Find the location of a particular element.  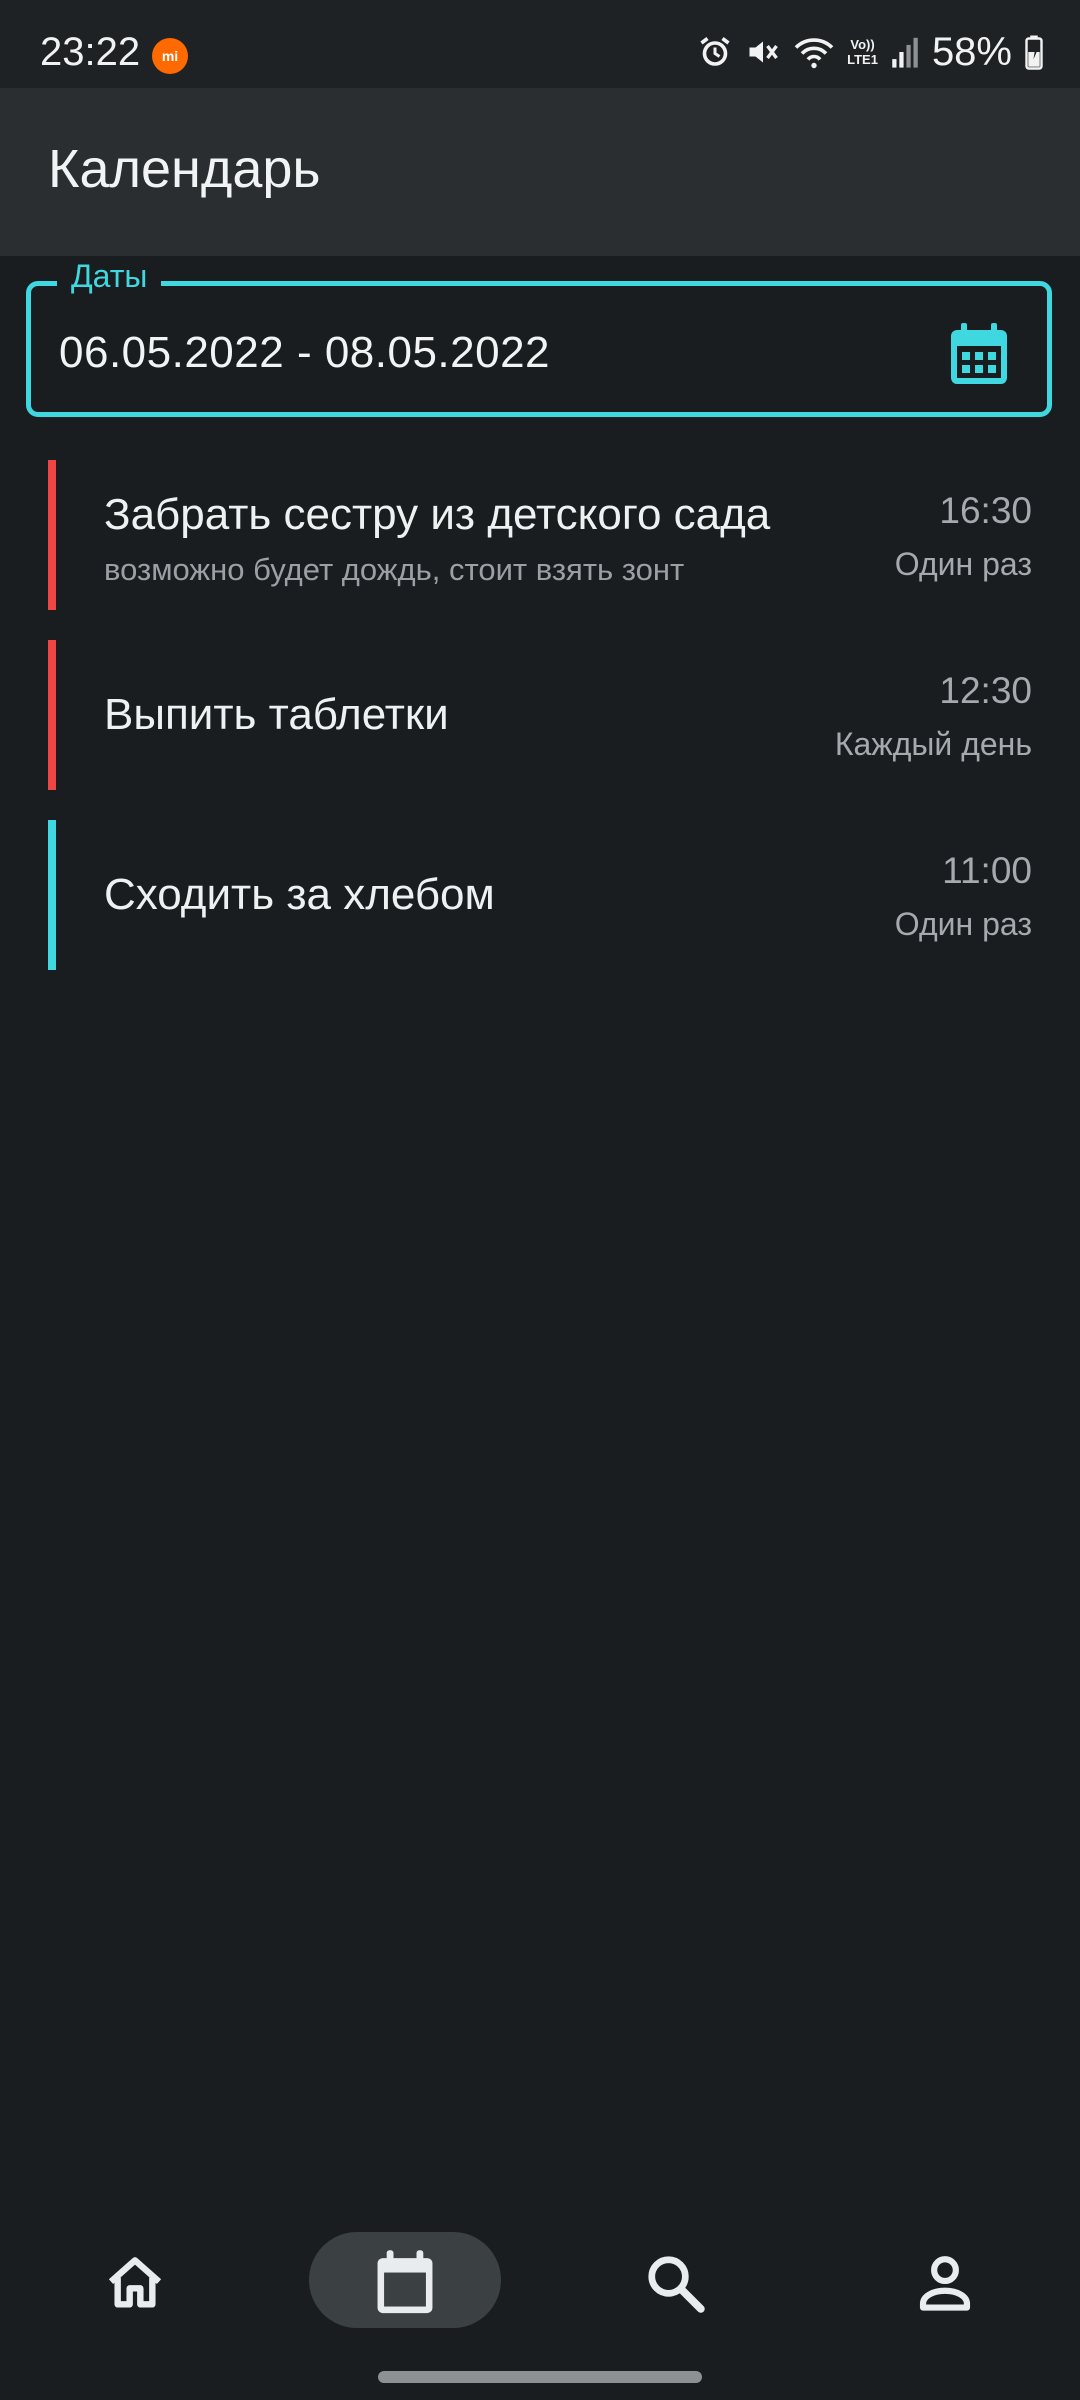

home-icon is located at coordinates (135, 2285).